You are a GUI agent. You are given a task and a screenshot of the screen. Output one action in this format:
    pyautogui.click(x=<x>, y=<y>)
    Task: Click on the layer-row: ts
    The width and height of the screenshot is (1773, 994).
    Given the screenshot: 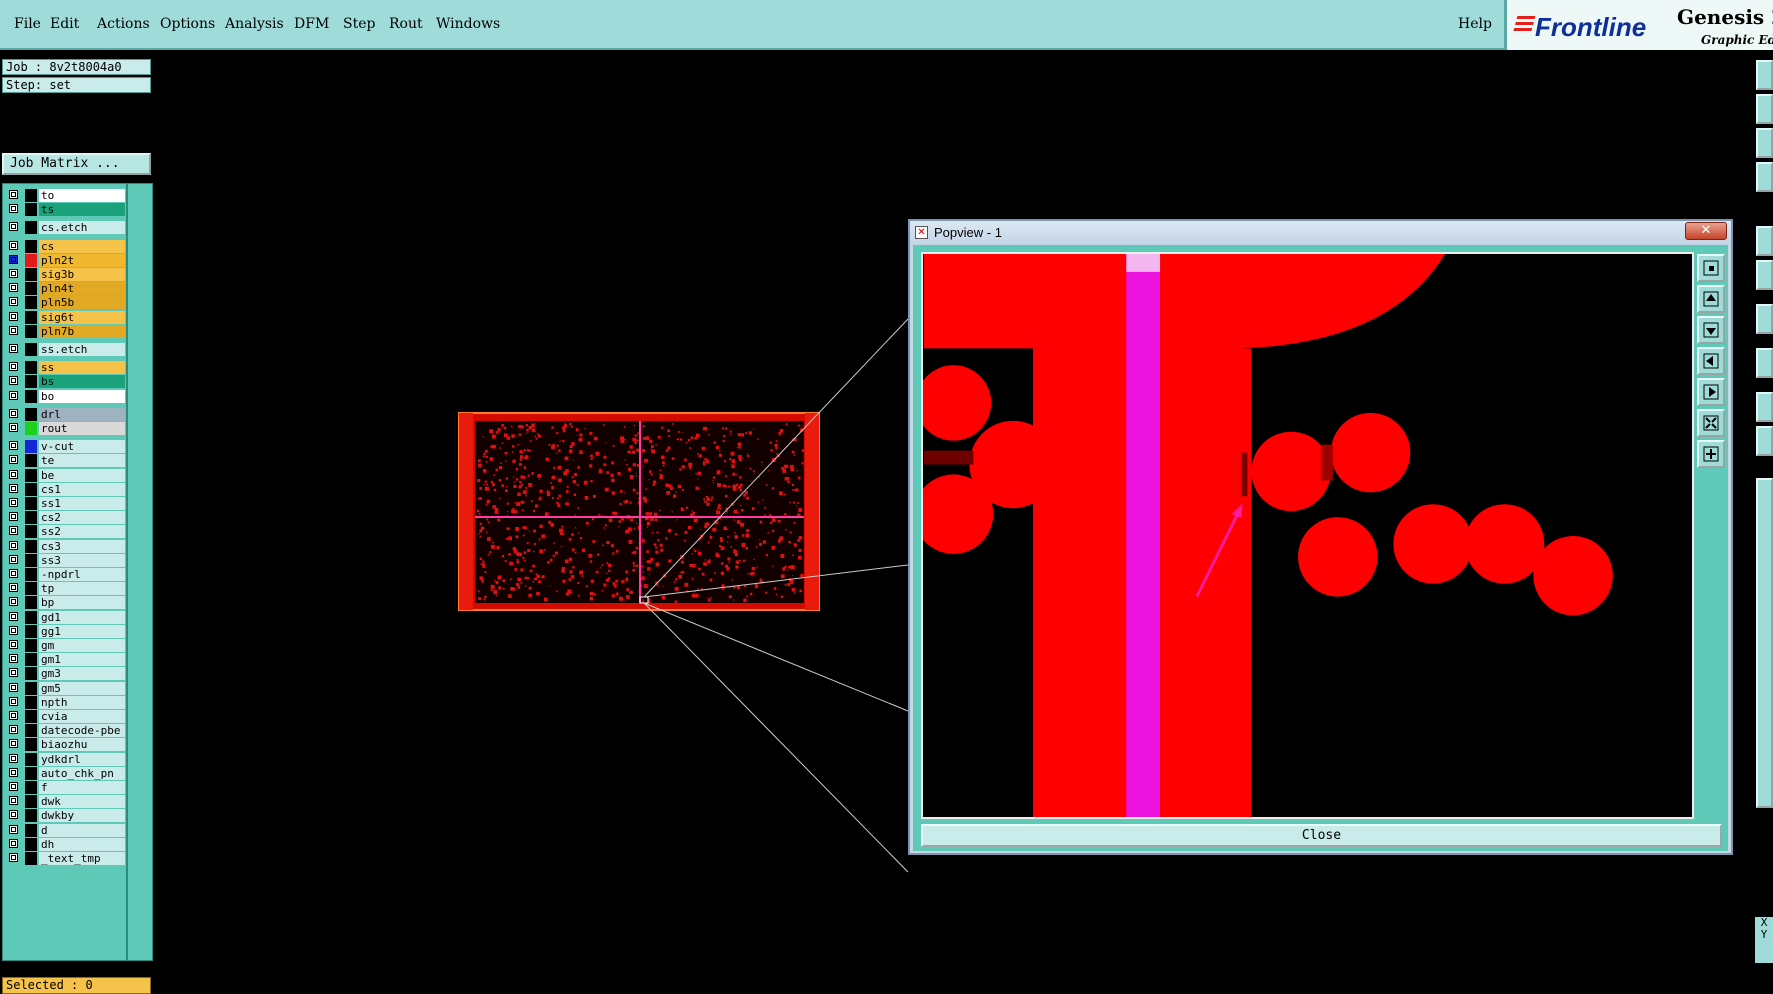 What is the action you would take?
    pyautogui.click(x=65, y=209)
    